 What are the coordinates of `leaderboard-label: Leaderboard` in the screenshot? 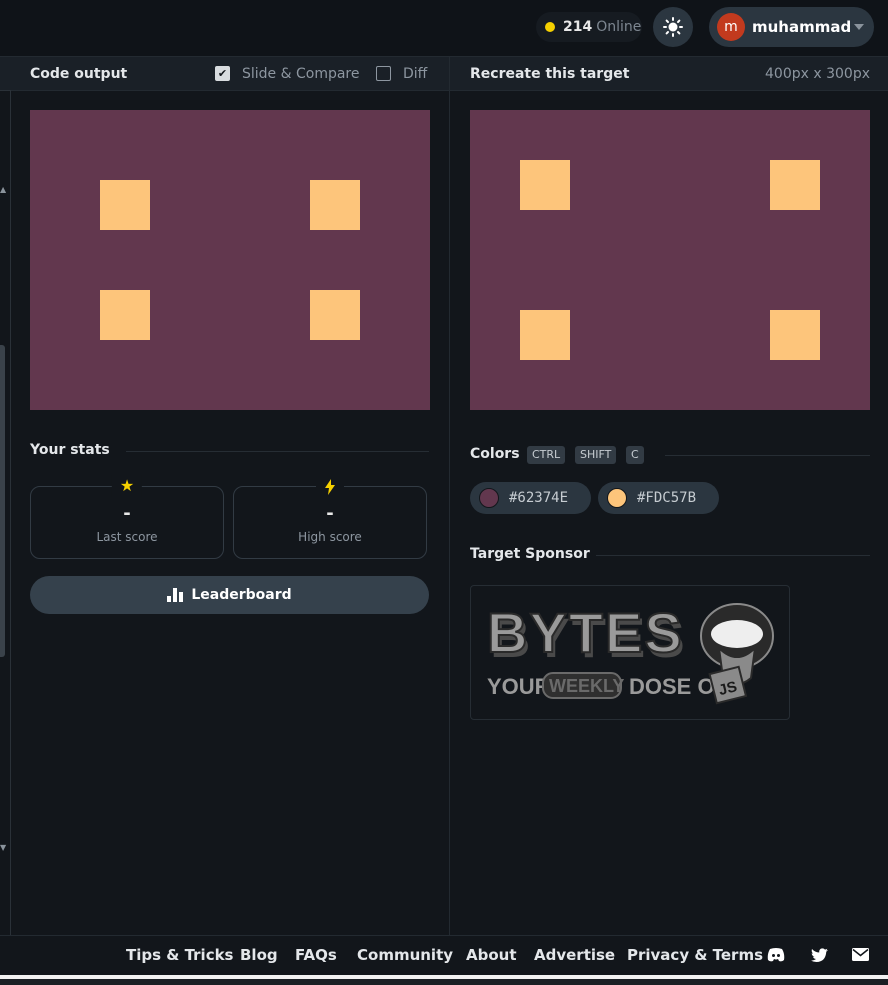 It's located at (241, 595).